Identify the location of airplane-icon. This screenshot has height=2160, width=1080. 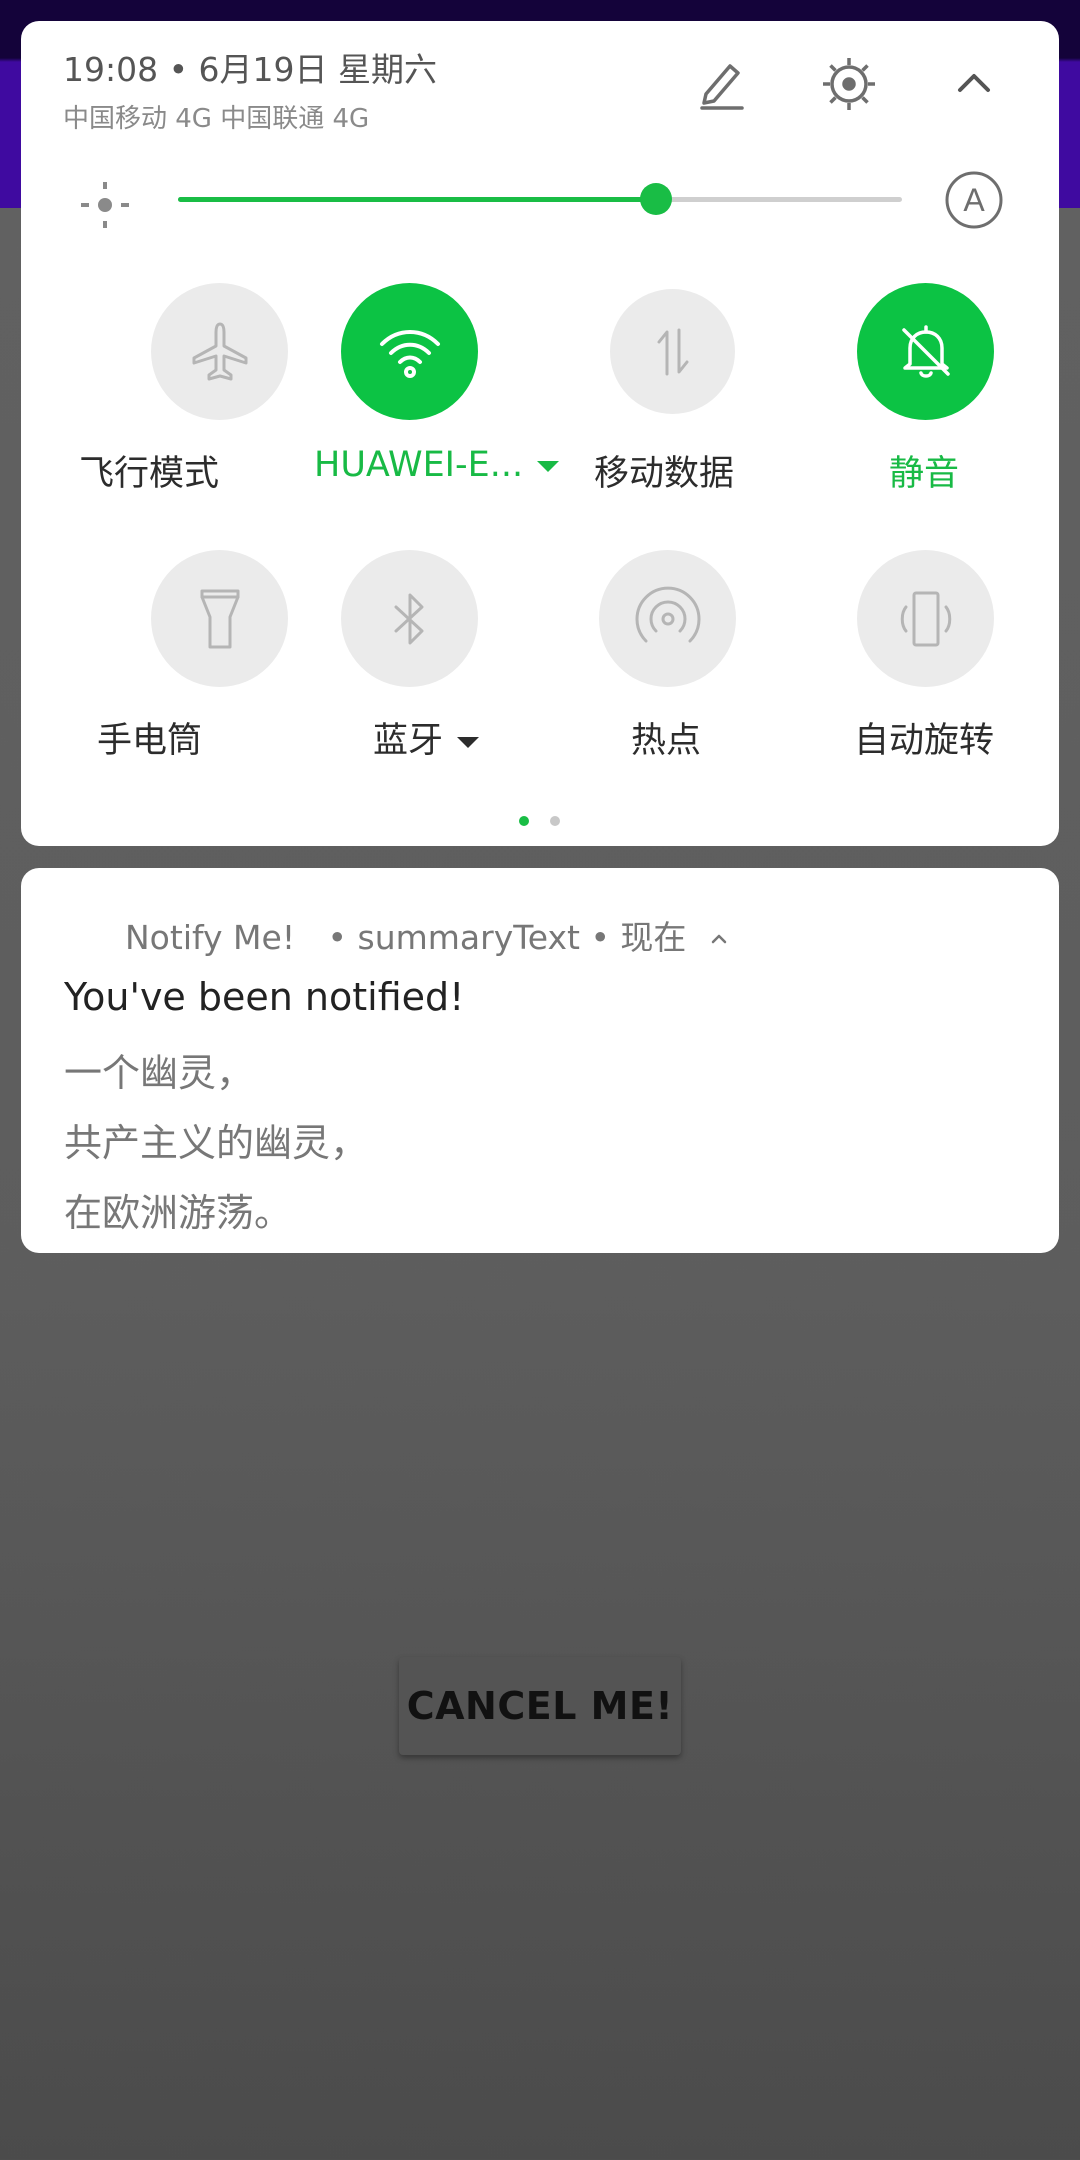
(219, 351).